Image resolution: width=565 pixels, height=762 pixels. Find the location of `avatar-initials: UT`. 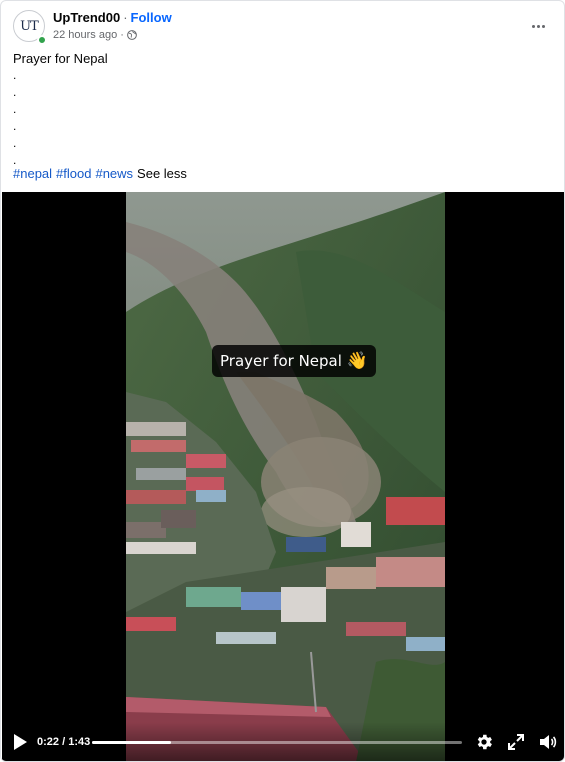

avatar-initials: UT is located at coordinates (29, 26).